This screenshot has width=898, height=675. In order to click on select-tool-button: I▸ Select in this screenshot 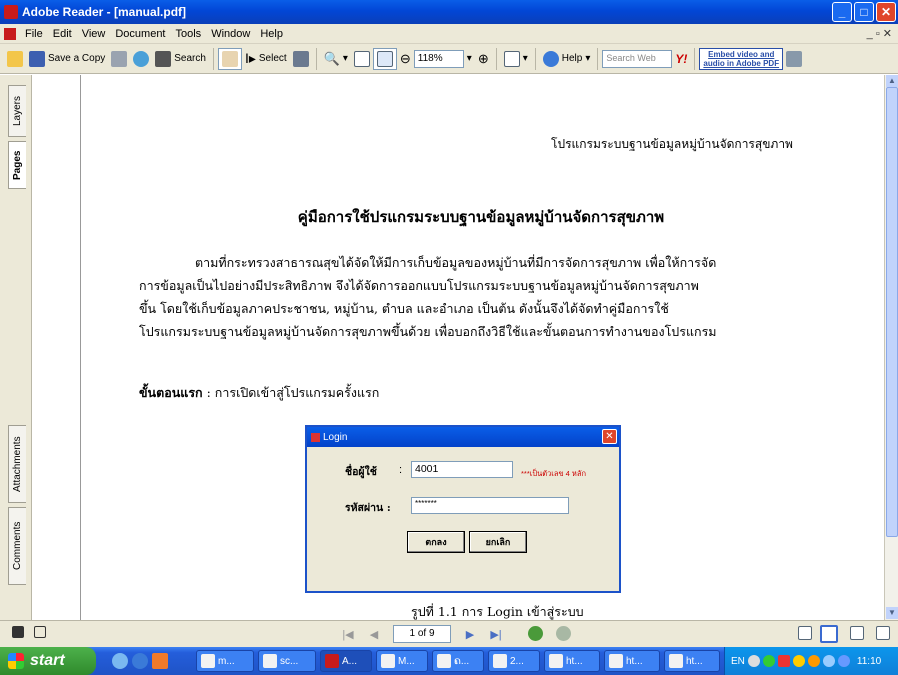, I will do `click(266, 59)`.